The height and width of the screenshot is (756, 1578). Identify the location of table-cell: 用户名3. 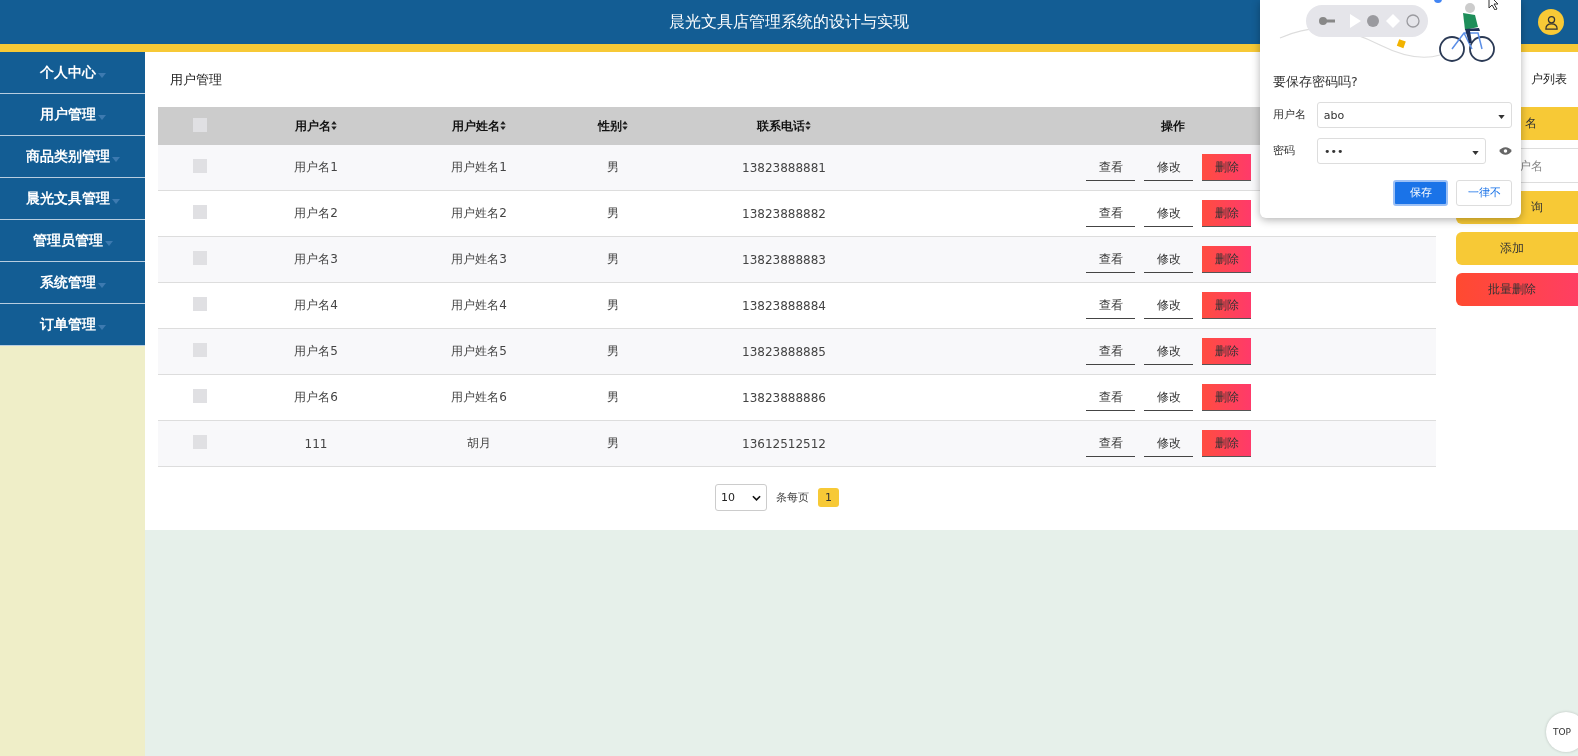
(316, 259).